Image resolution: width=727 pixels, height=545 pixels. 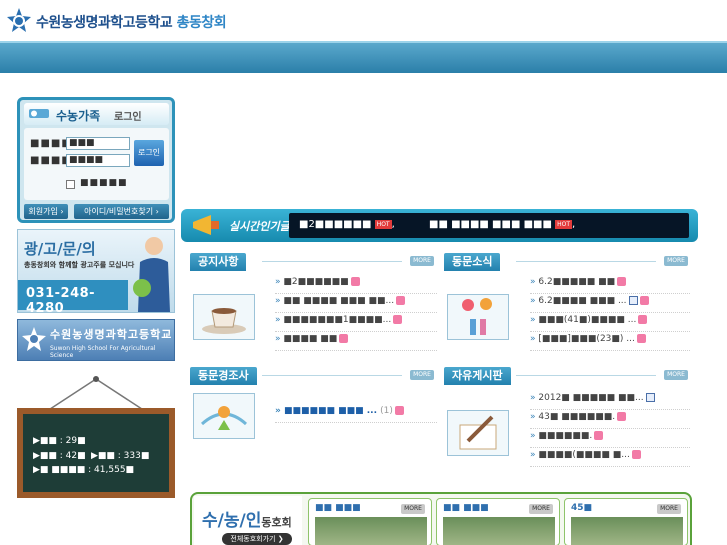 I want to click on alumni-news-more-button: MORE, so click(x=676, y=261).